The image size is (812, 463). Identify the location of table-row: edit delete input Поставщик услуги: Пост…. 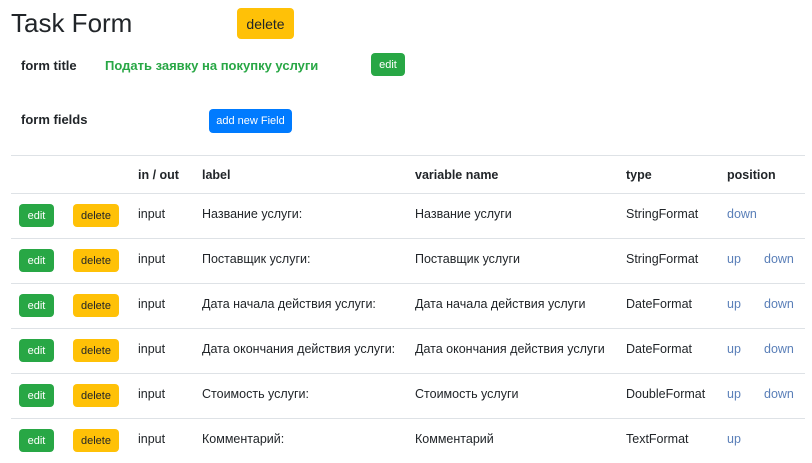
(408, 261).